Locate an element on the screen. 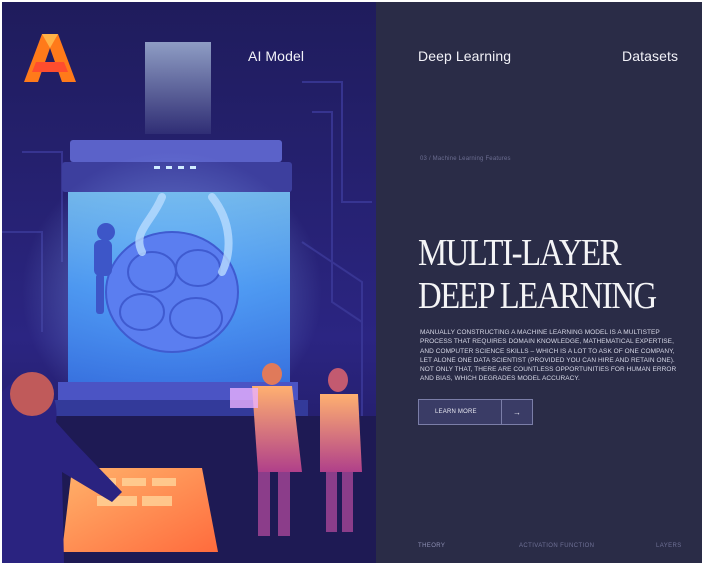 This screenshot has height=567, width=706. learn-more-button: LEARN MORE → is located at coordinates (475, 412).